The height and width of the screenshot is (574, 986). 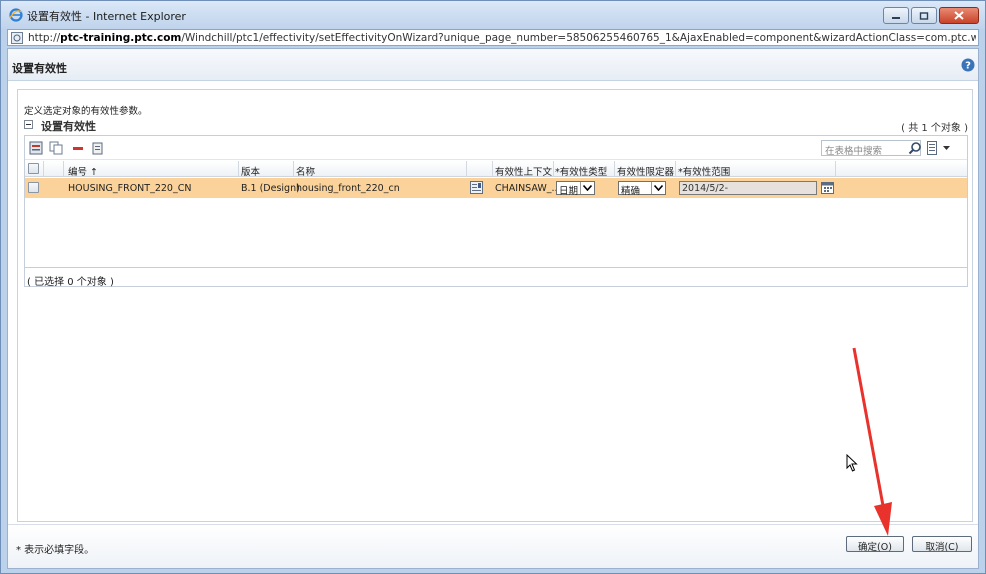 I want to click on header-name: 名称, so click(x=305, y=171).